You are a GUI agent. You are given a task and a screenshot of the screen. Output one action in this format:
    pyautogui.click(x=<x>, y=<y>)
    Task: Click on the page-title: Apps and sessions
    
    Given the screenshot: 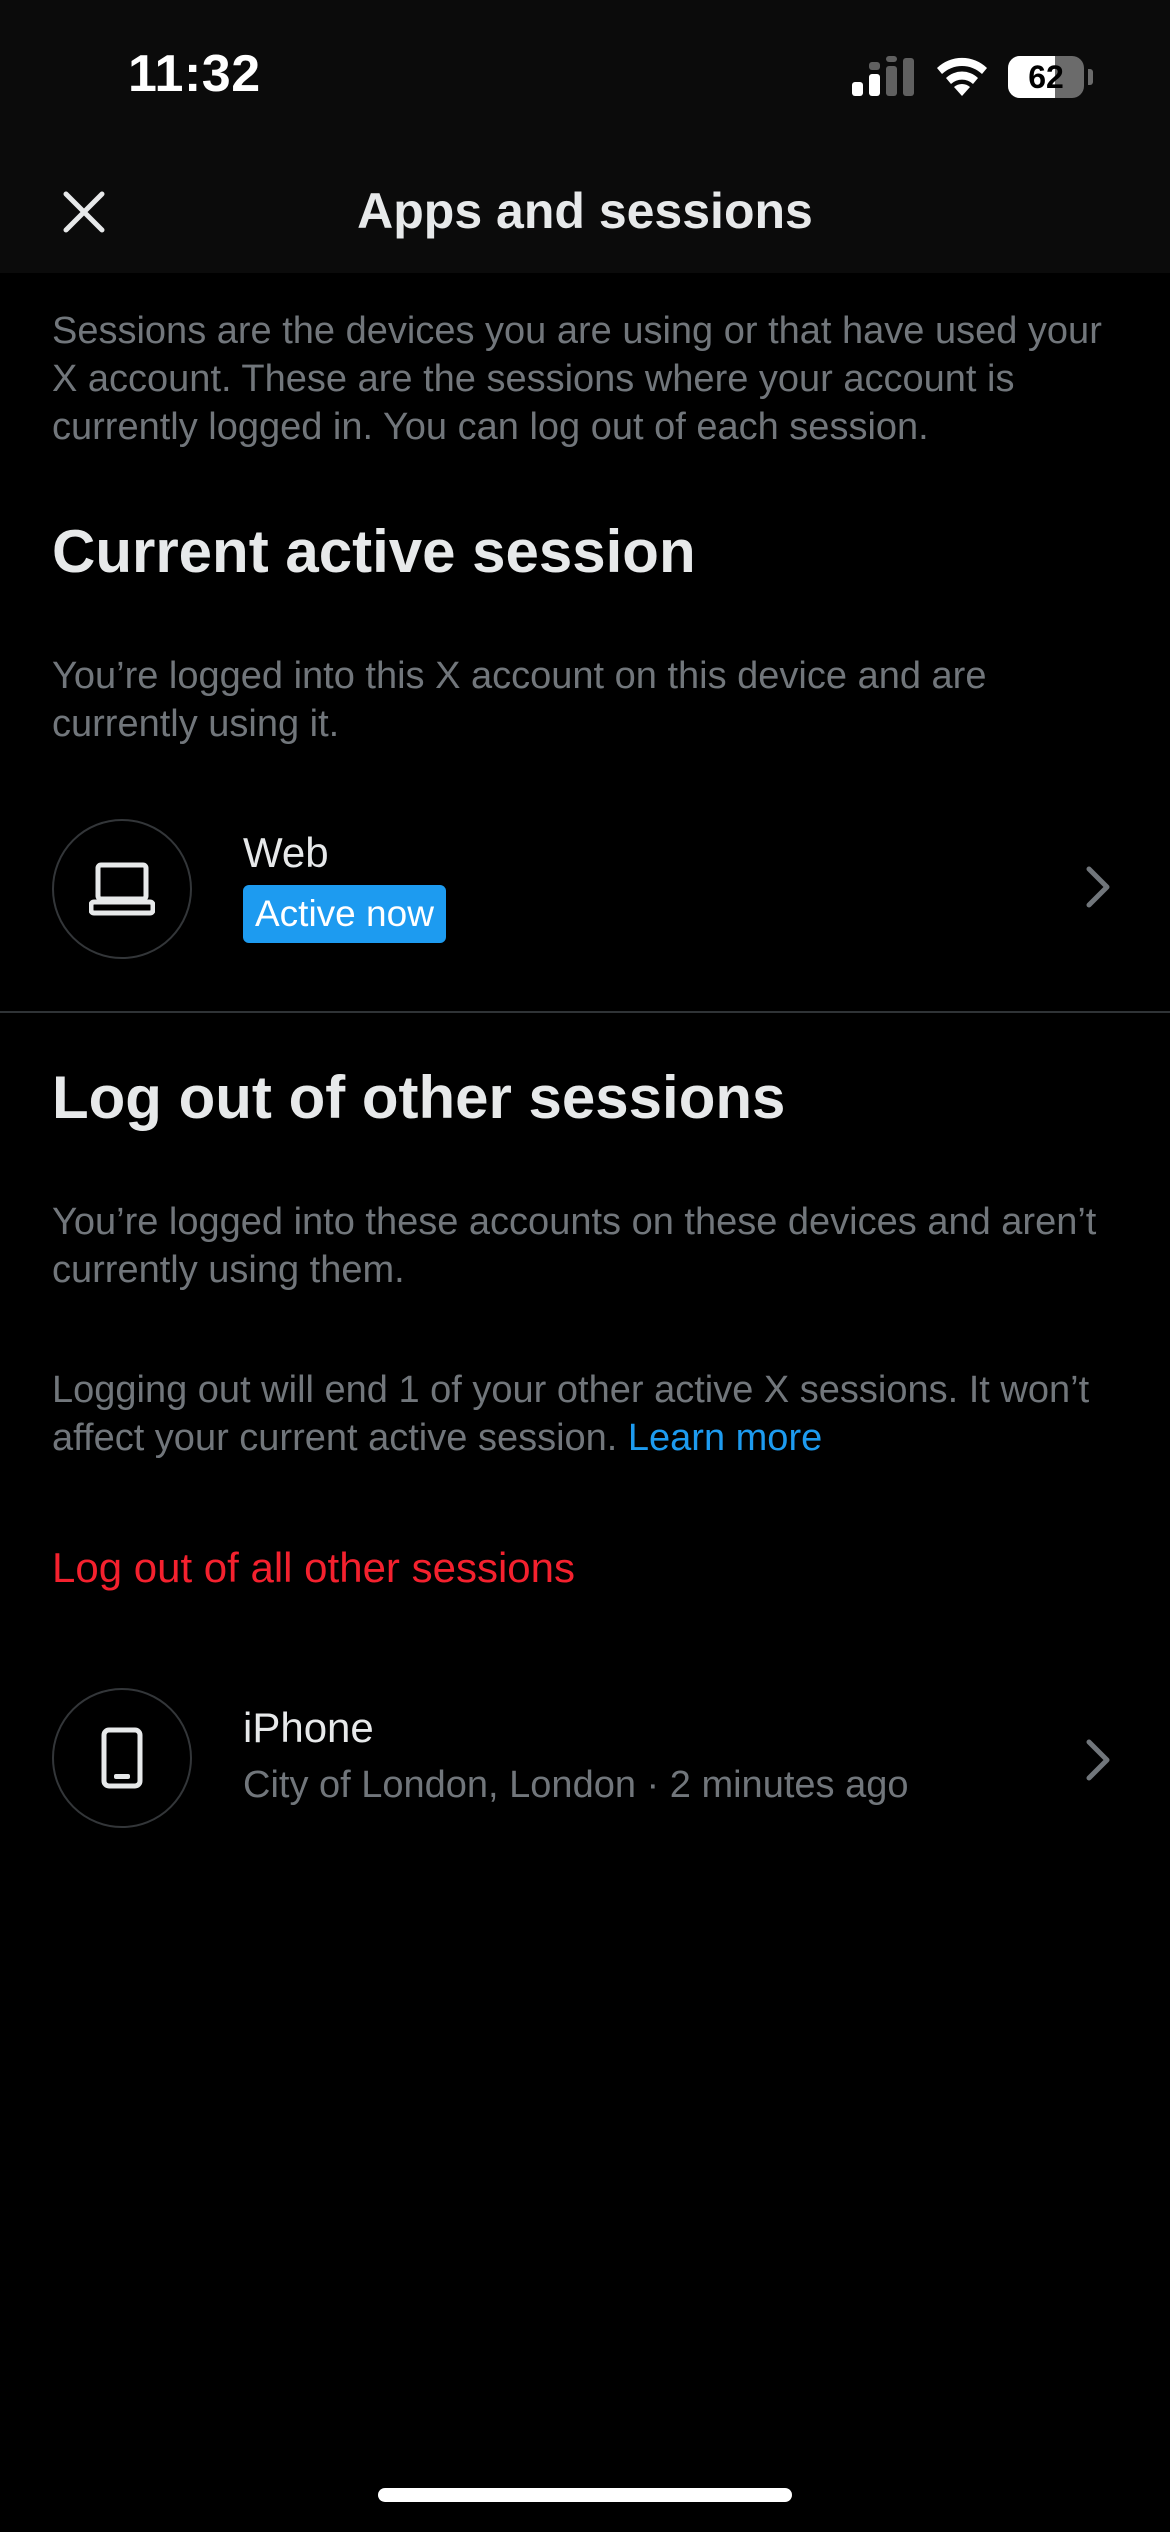 What is the action you would take?
    pyautogui.click(x=585, y=211)
    